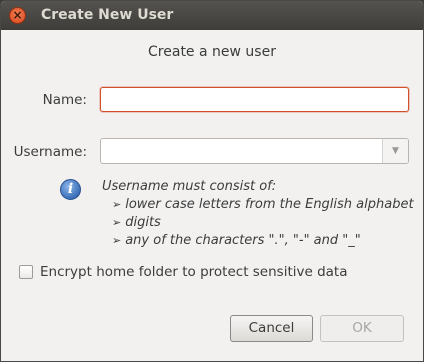 The height and width of the screenshot is (362, 424). What do you see at coordinates (17, 15) in the screenshot?
I see `close-icon: ×` at bounding box center [17, 15].